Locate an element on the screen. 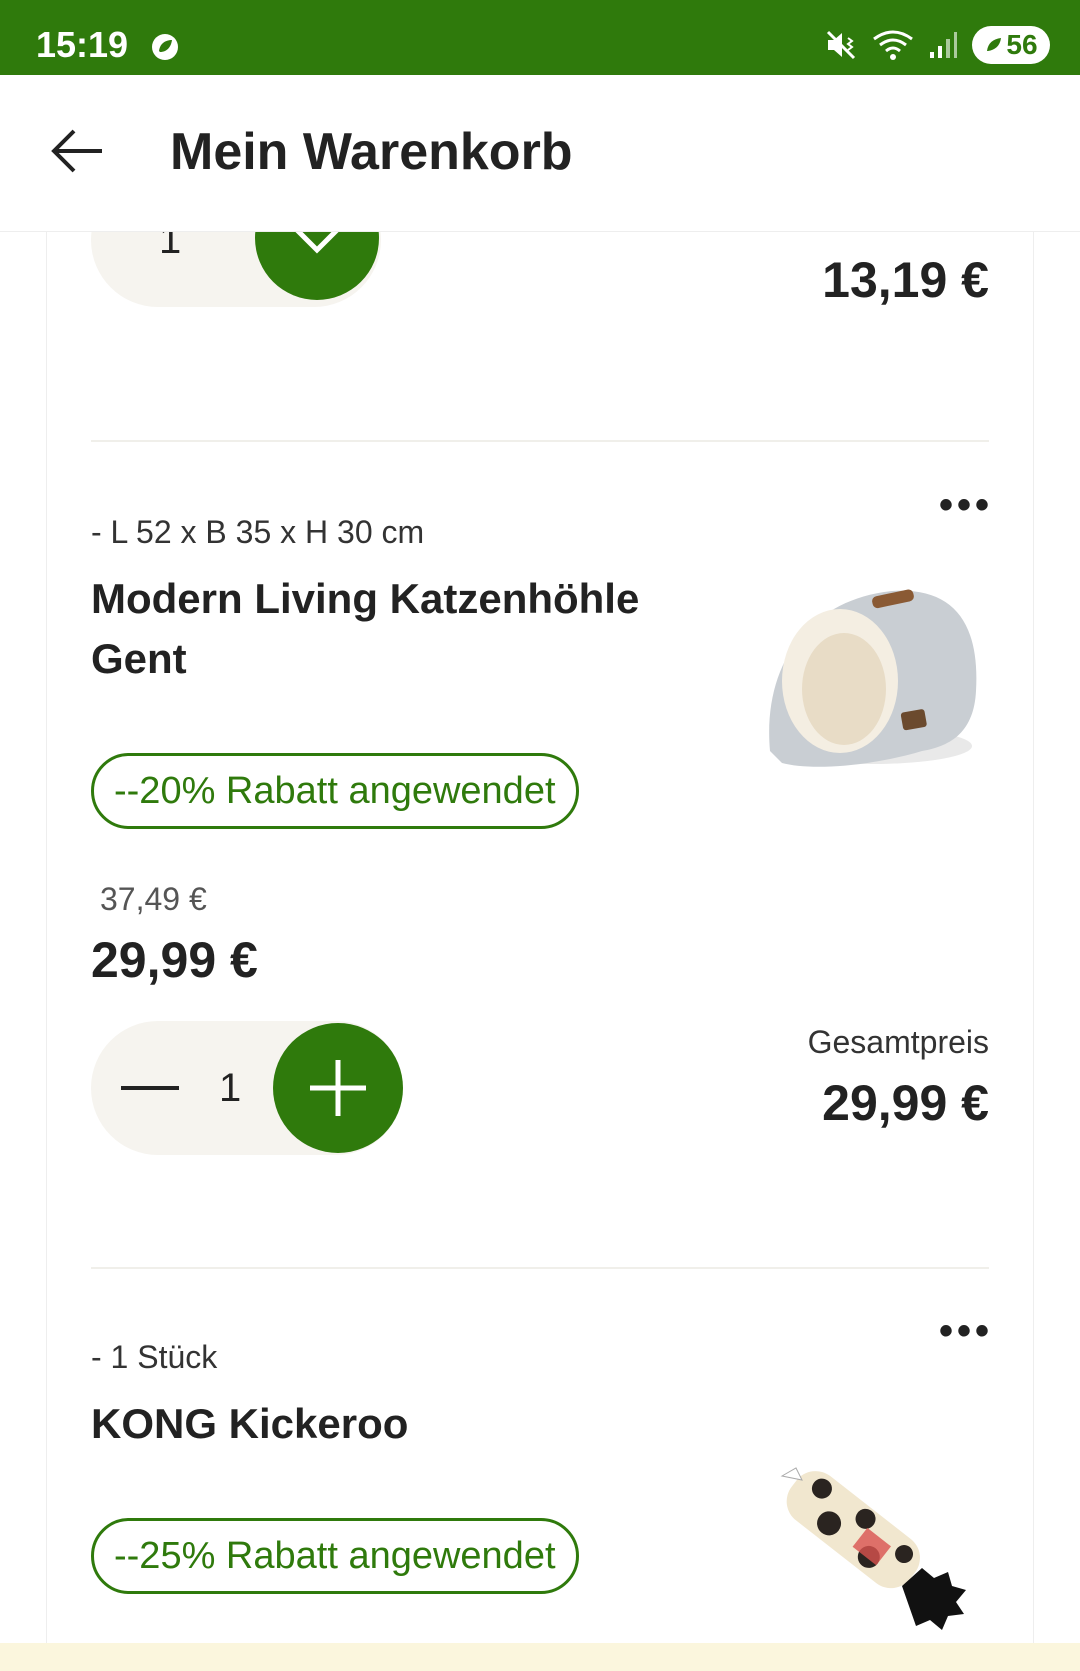 Image resolution: width=1080 pixels, height=1671 pixels. bottom-sheet-edge is located at coordinates (540, 1657).